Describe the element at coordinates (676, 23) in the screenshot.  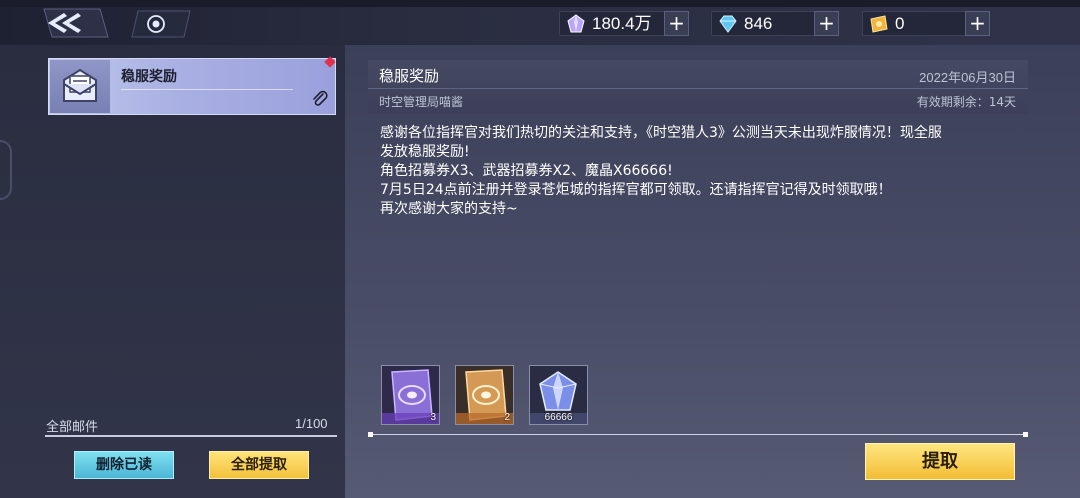
I see `crystal-plus-button: +` at that location.